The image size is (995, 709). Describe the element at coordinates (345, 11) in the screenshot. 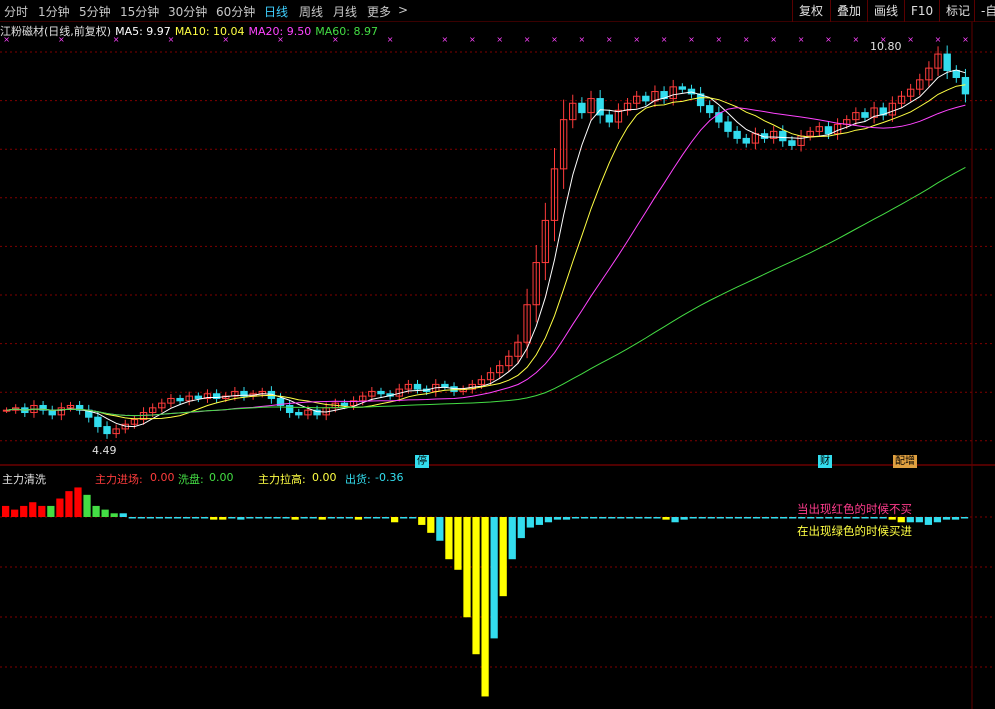

I see `period-monthly: 月线` at that location.